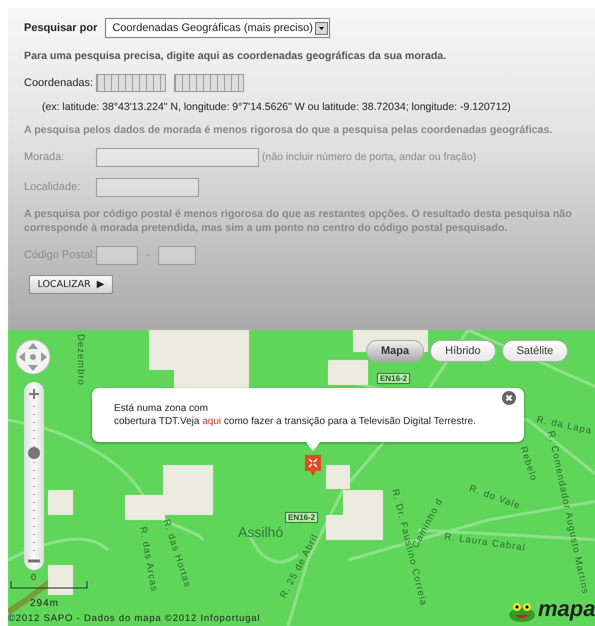 This screenshot has width=595, height=626. What do you see at coordinates (495, 497) in the screenshot?
I see `street-label: R. do Vale` at bounding box center [495, 497].